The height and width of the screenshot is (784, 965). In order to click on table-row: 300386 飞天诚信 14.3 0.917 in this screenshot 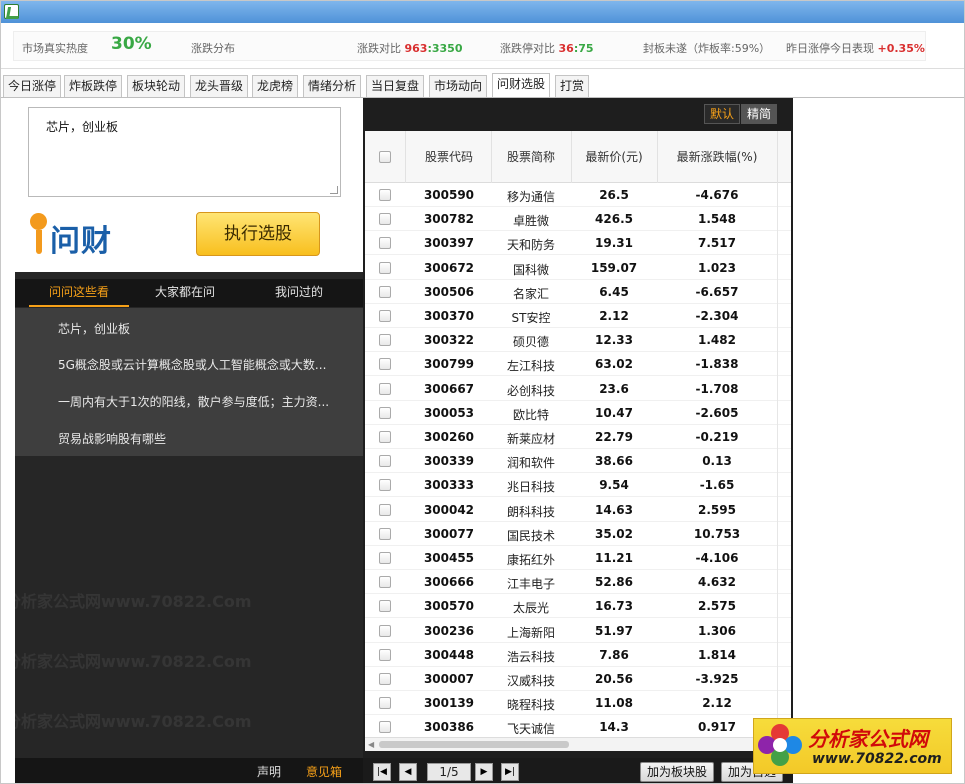, I will do `click(578, 727)`.